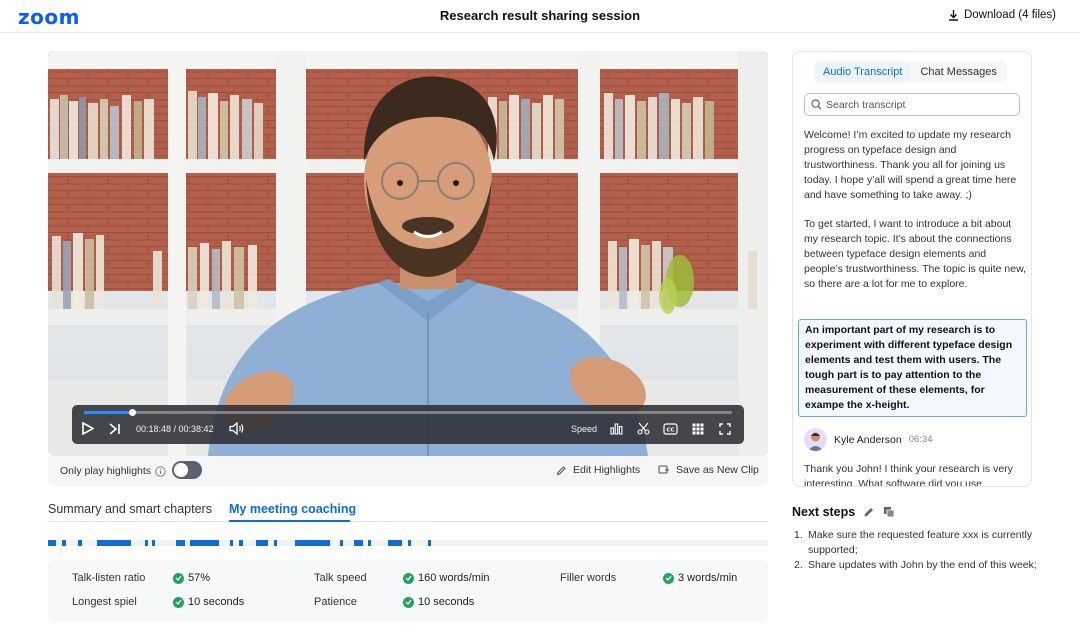 The width and height of the screenshot is (1080, 635). I want to click on next-steps-title: Next steps, so click(824, 512).